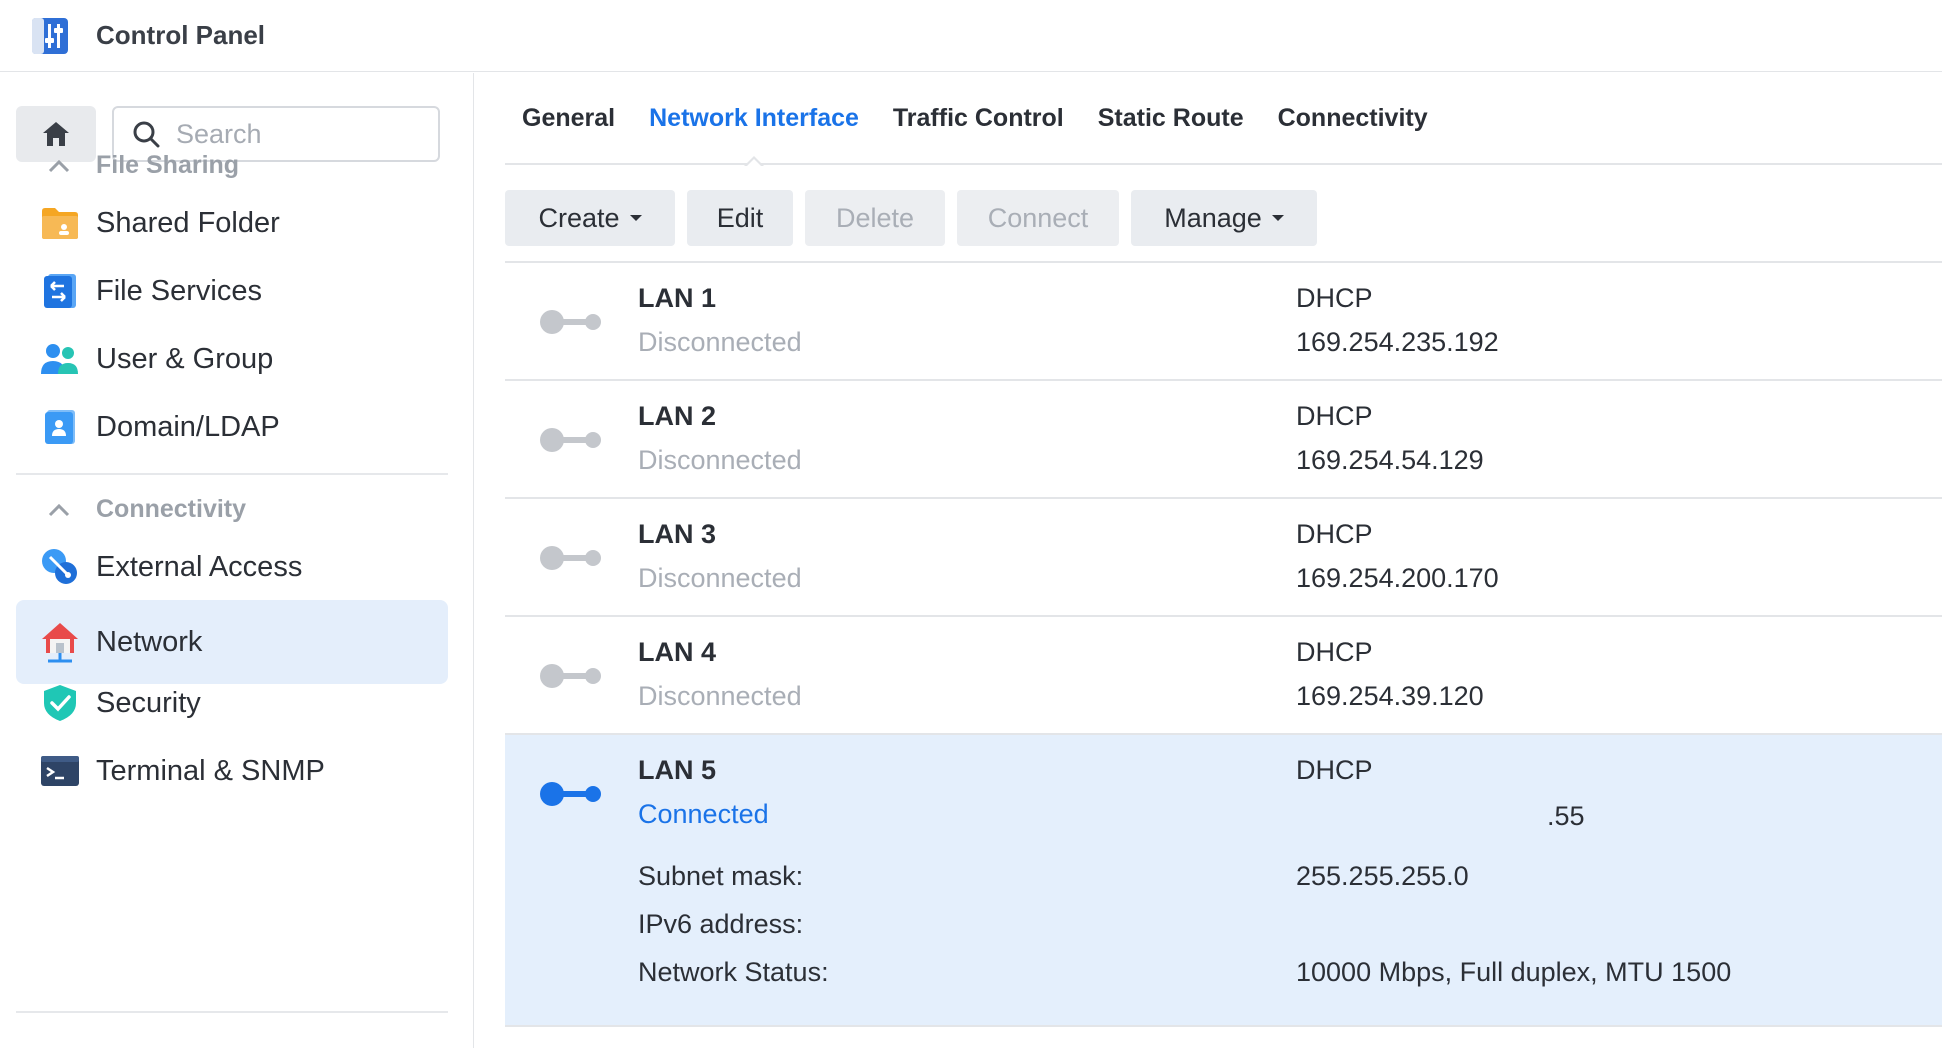 The height and width of the screenshot is (1048, 1942). I want to click on tab-network-interface: Network Interface, so click(754, 119).